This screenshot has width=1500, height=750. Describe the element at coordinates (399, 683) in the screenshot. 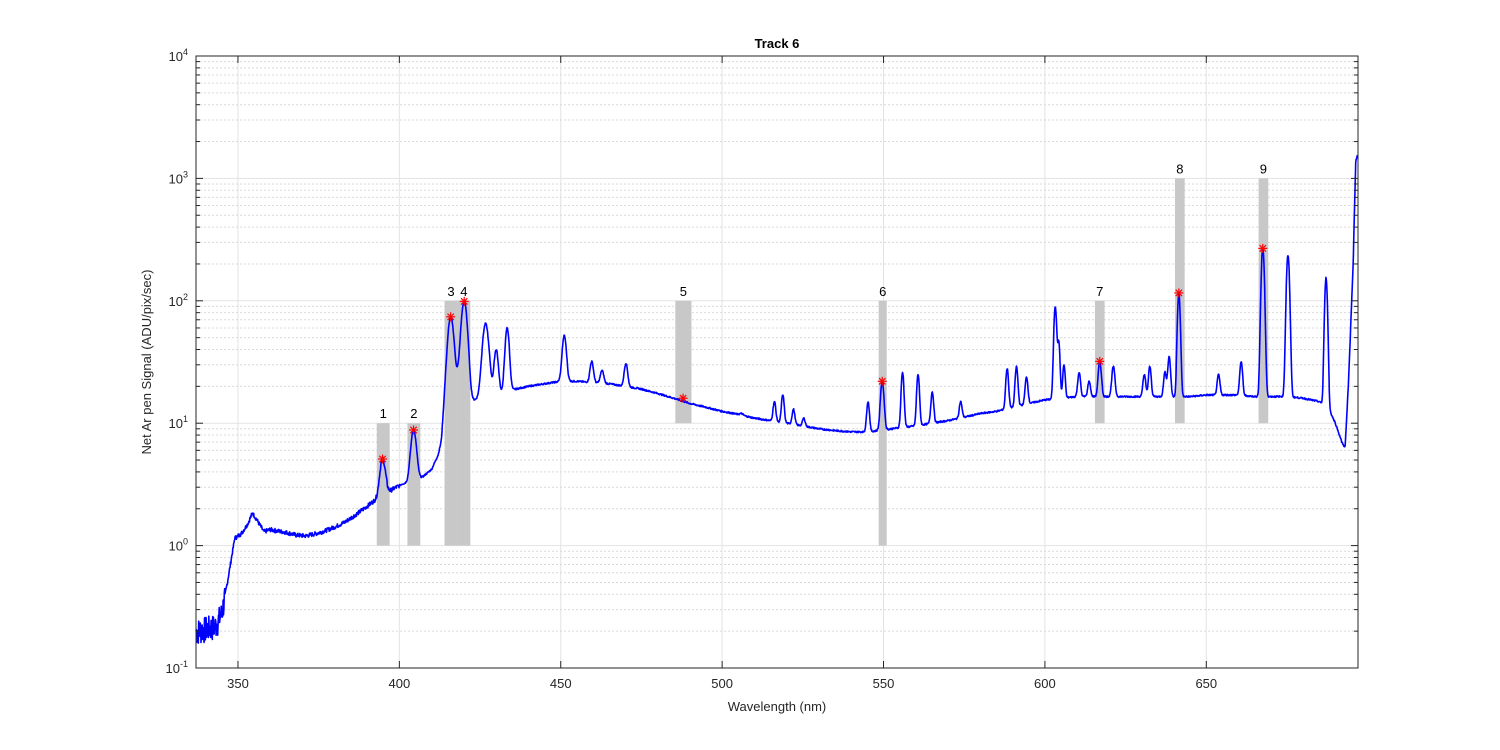

I see `x-tick-label: 400` at that location.